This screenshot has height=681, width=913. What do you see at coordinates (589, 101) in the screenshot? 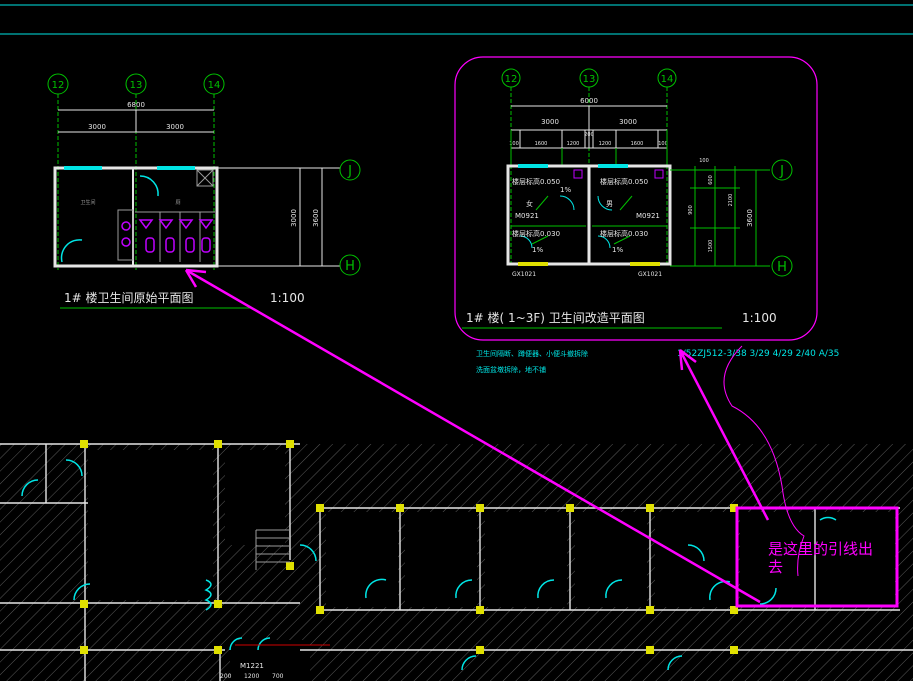
I see `dim-total-text: 6000` at bounding box center [589, 101].